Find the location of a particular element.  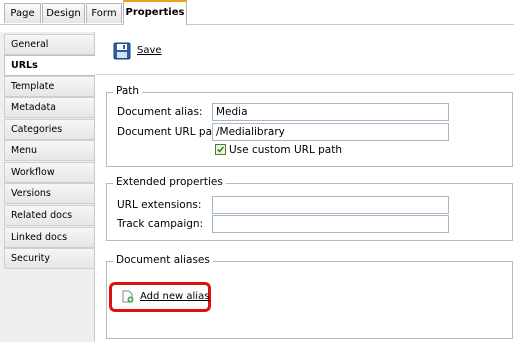

tab-form: Form is located at coordinates (104, 13).